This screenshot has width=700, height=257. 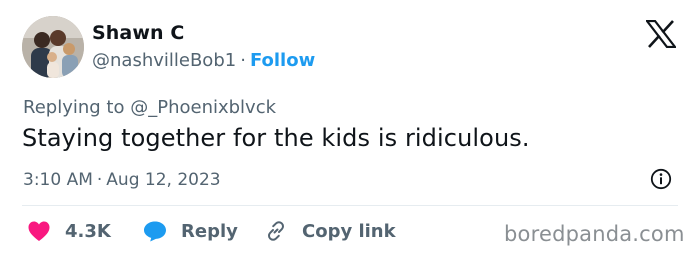 What do you see at coordinates (349, 231) in the screenshot?
I see `copy-link-label: Copy link` at bounding box center [349, 231].